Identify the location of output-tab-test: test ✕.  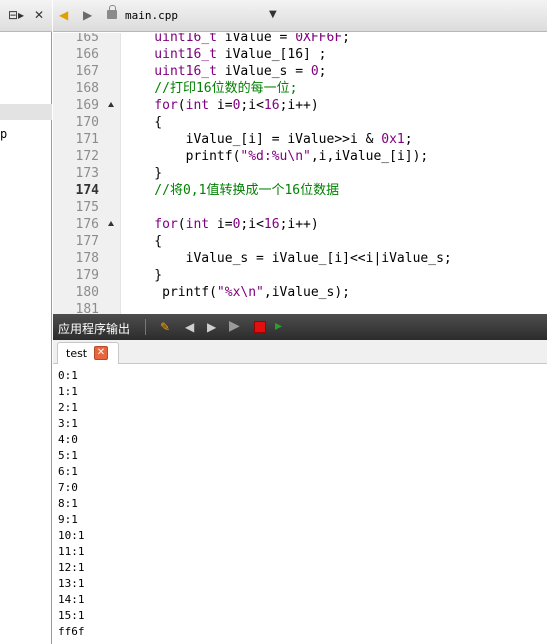
(88, 353).